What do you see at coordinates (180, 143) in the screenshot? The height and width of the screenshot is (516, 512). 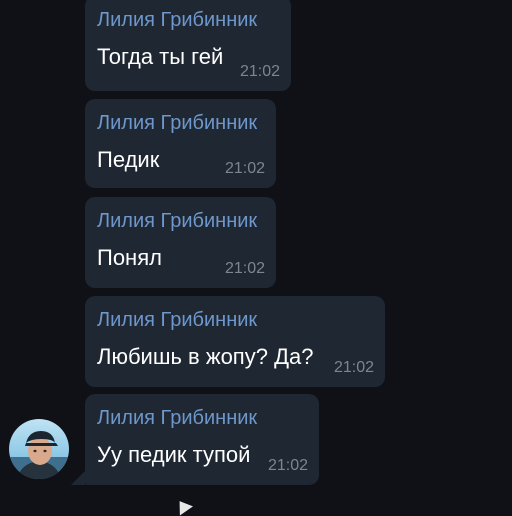 I see `message-bubble: Лилия Грибинник Педик 21:02` at bounding box center [180, 143].